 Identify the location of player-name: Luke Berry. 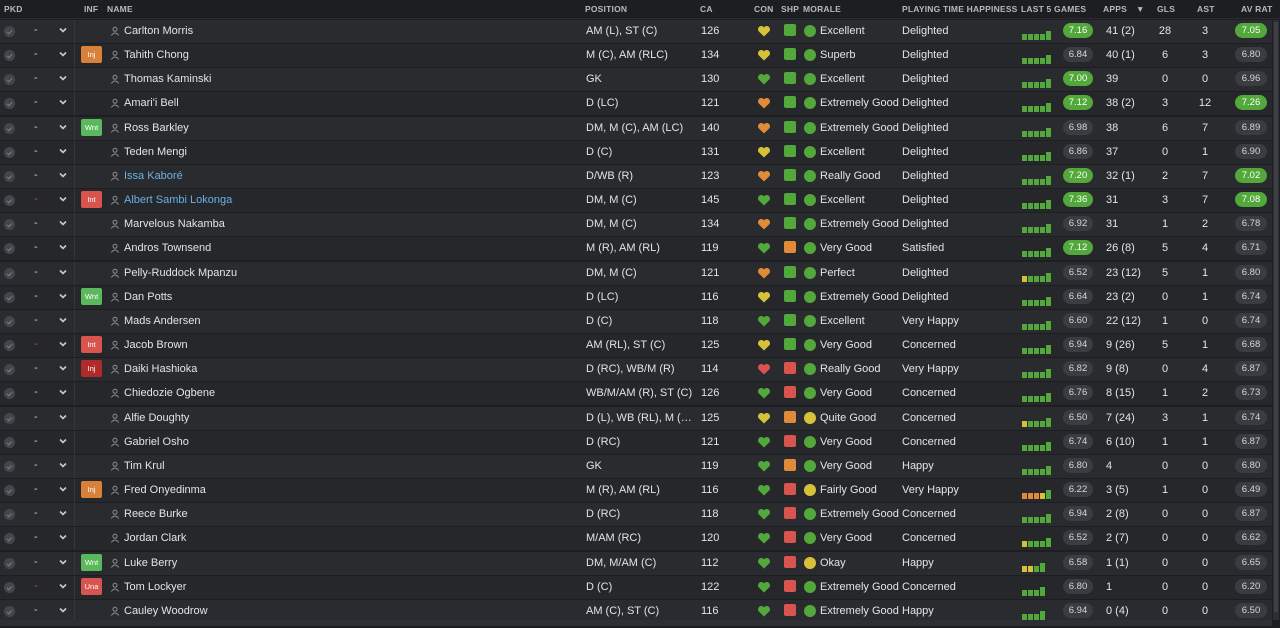
(150, 563).